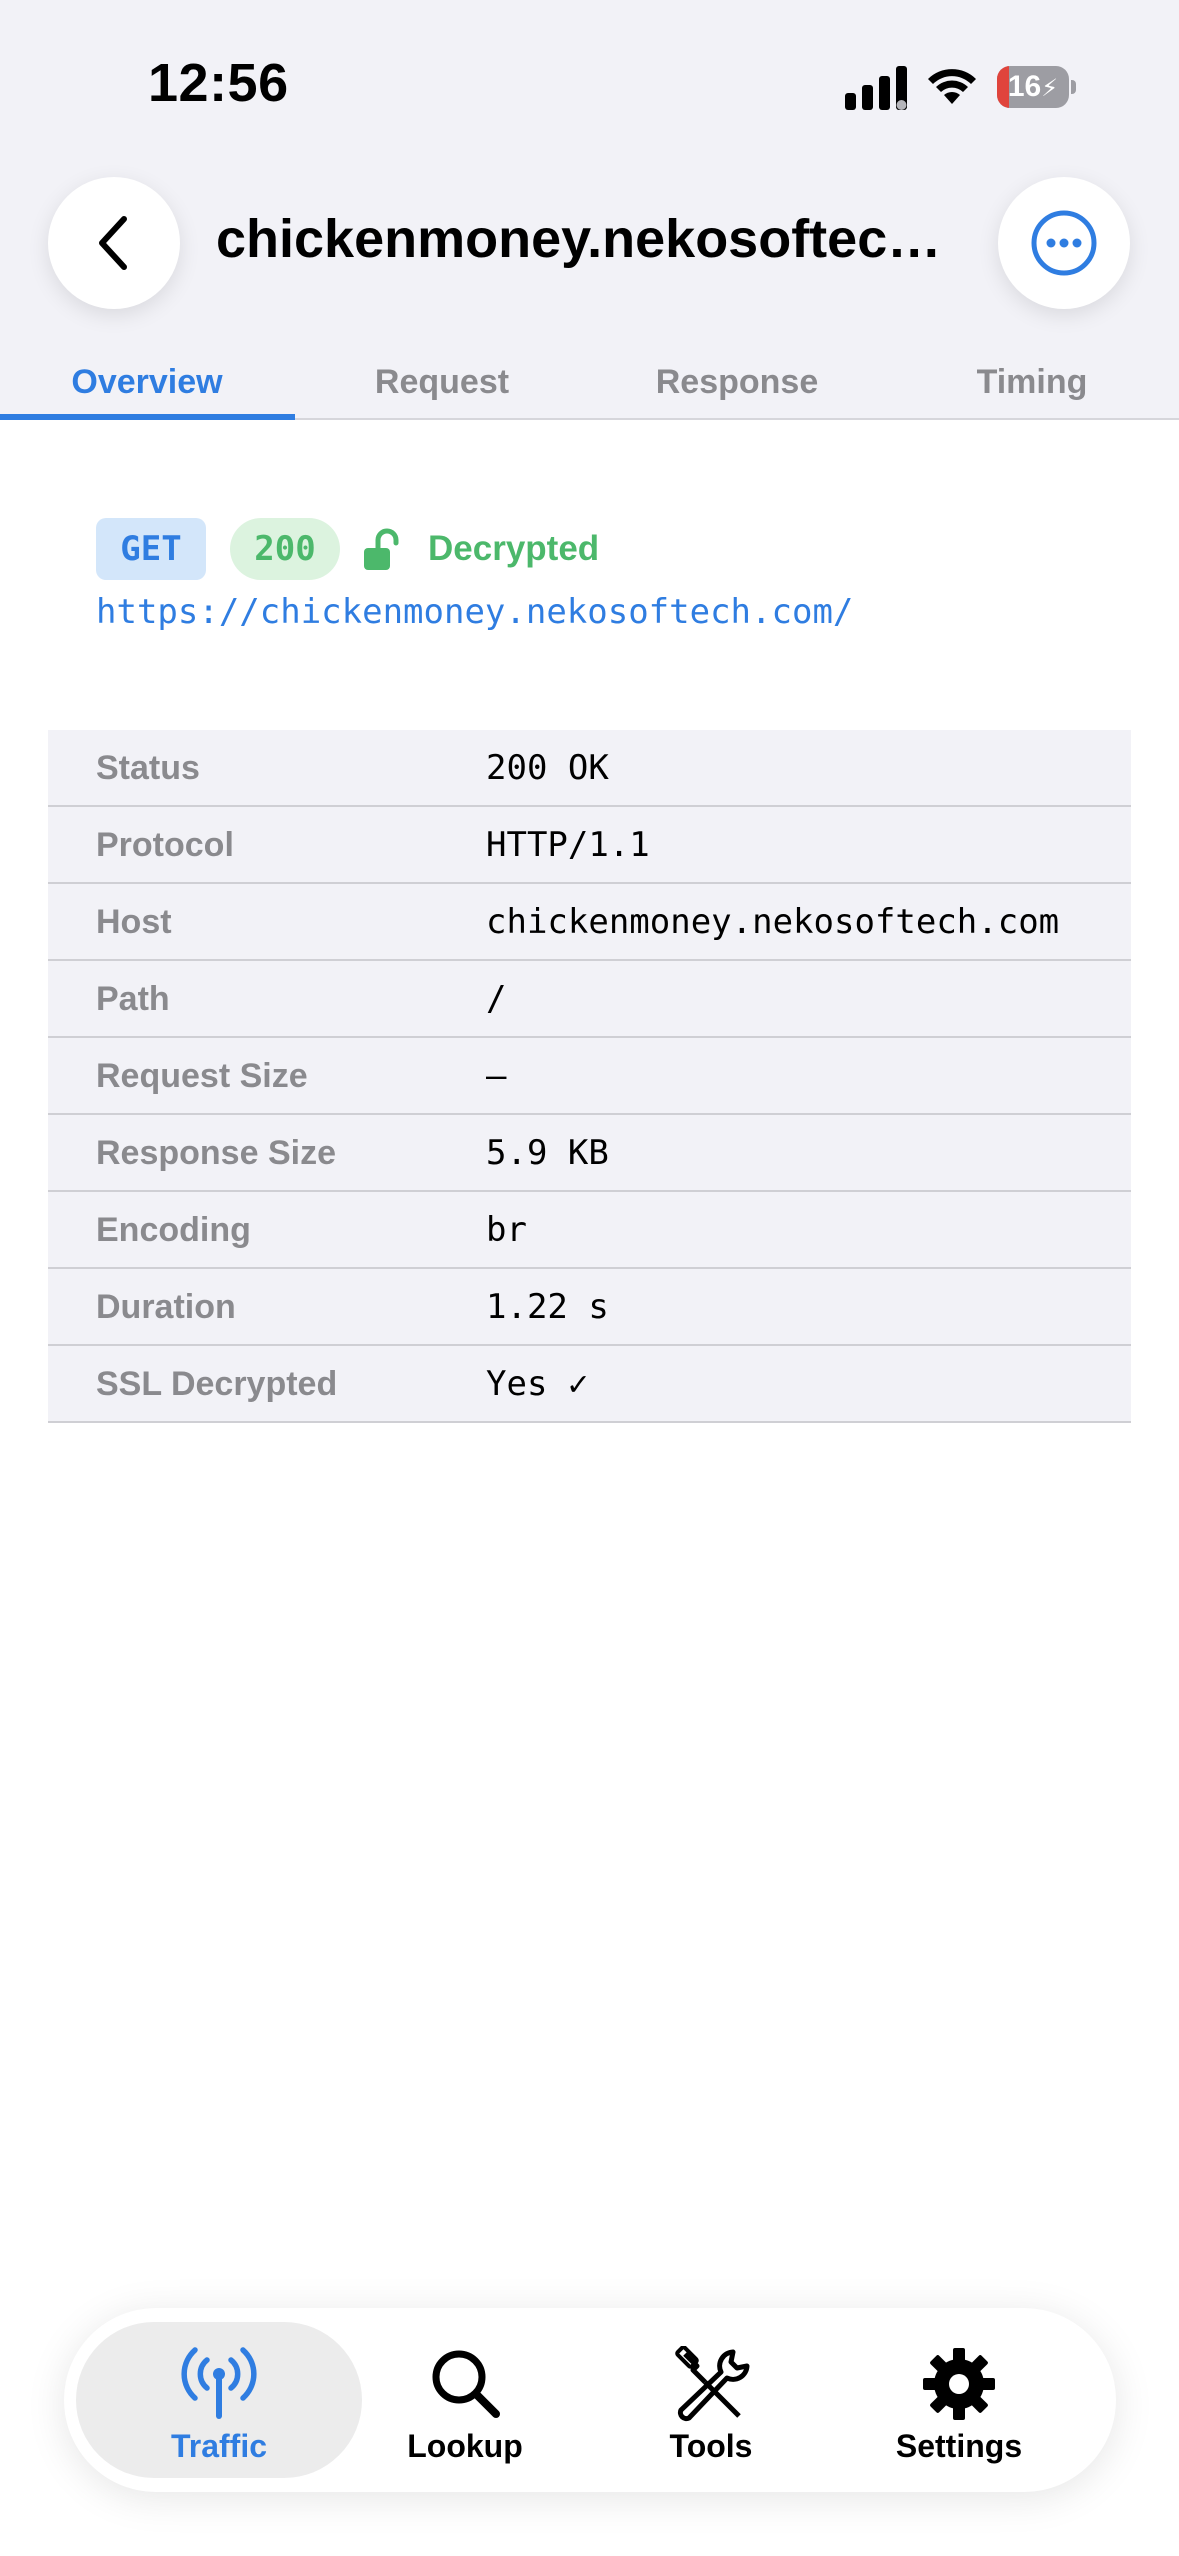 Image resolution: width=1179 pixels, height=2556 pixels. I want to click on table-row: Host chickenmoney.nekosoftech.com, so click(589, 922).